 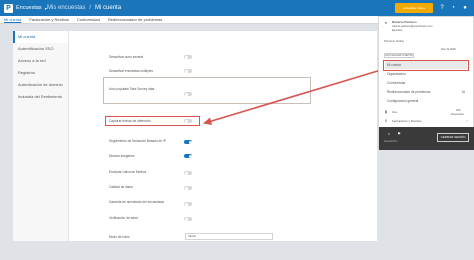 What do you see at coordinates (40, 37) in the screenshot?
I see `sidebar-item-mi-cuenta: Mi cuenta` at bounding box center [40, 37].